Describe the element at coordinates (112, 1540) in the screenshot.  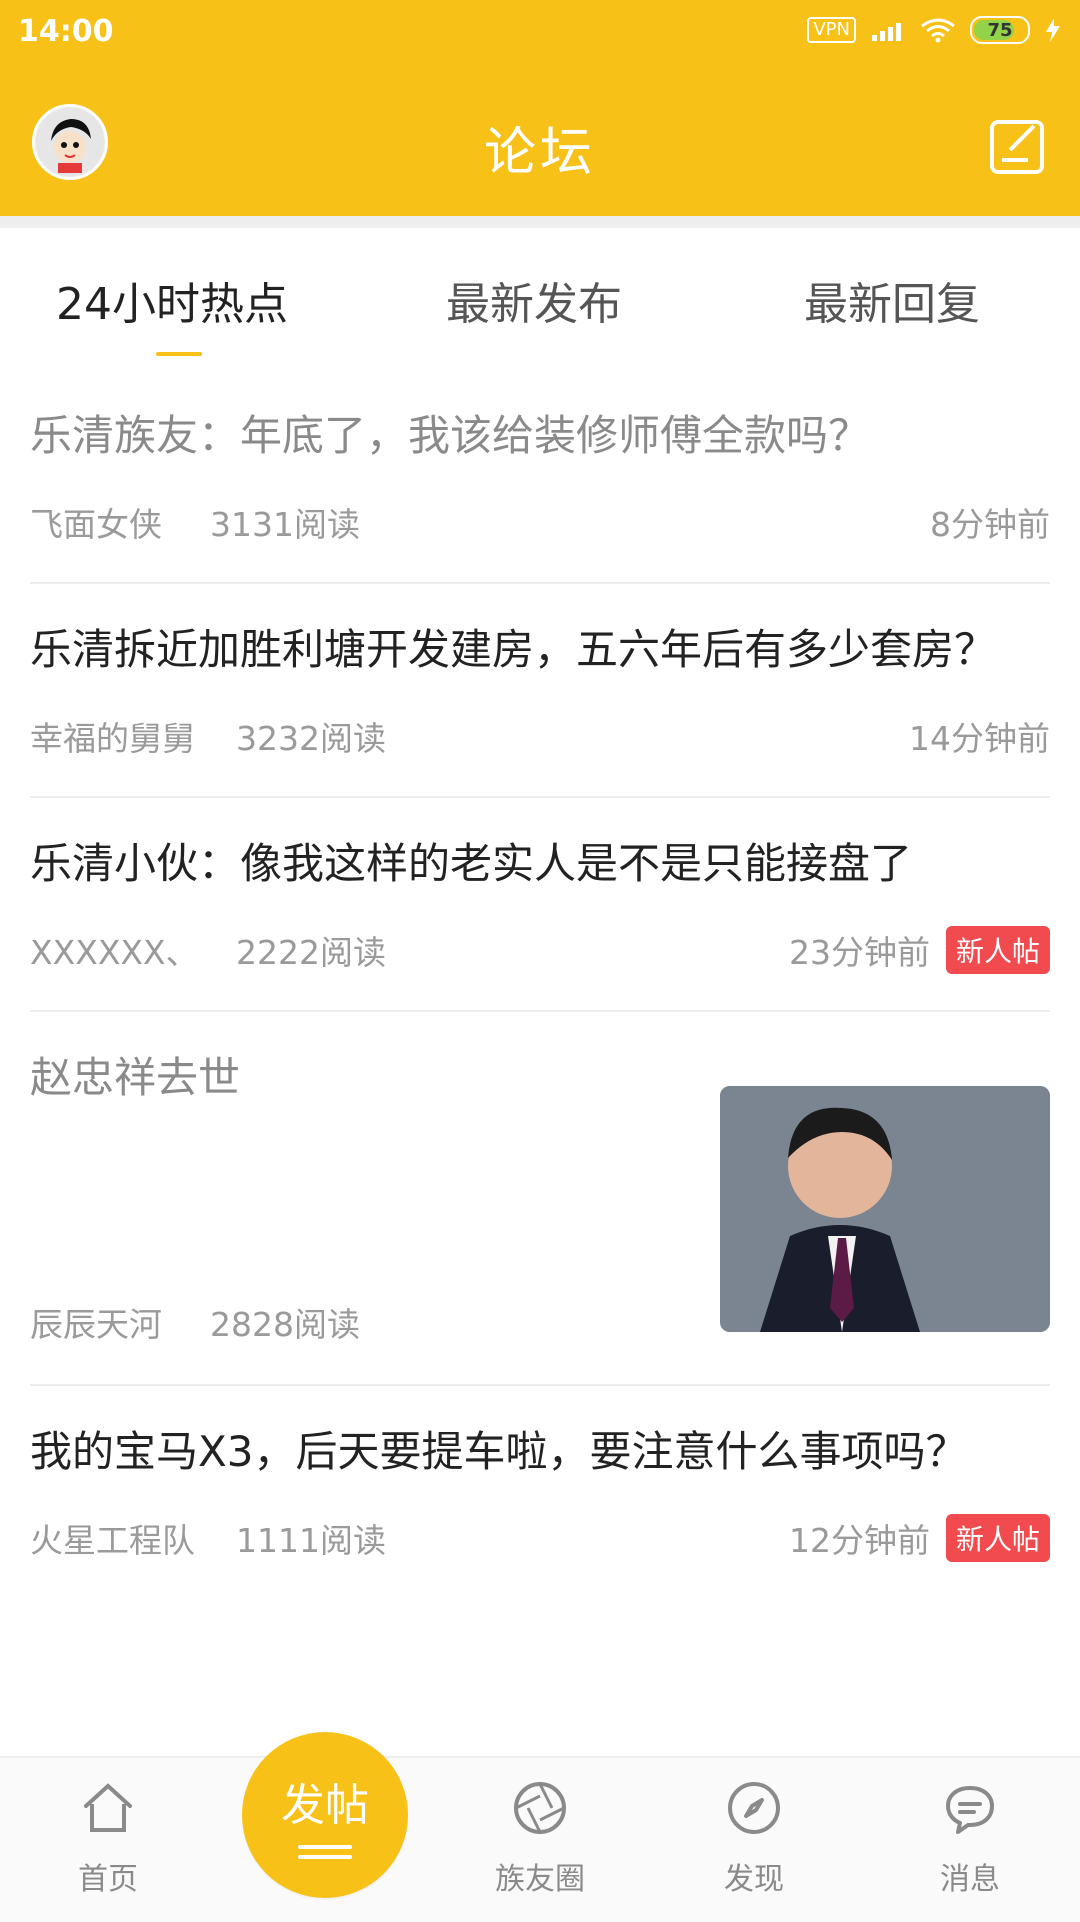
I see `post-author: 火星工程队` at that location.